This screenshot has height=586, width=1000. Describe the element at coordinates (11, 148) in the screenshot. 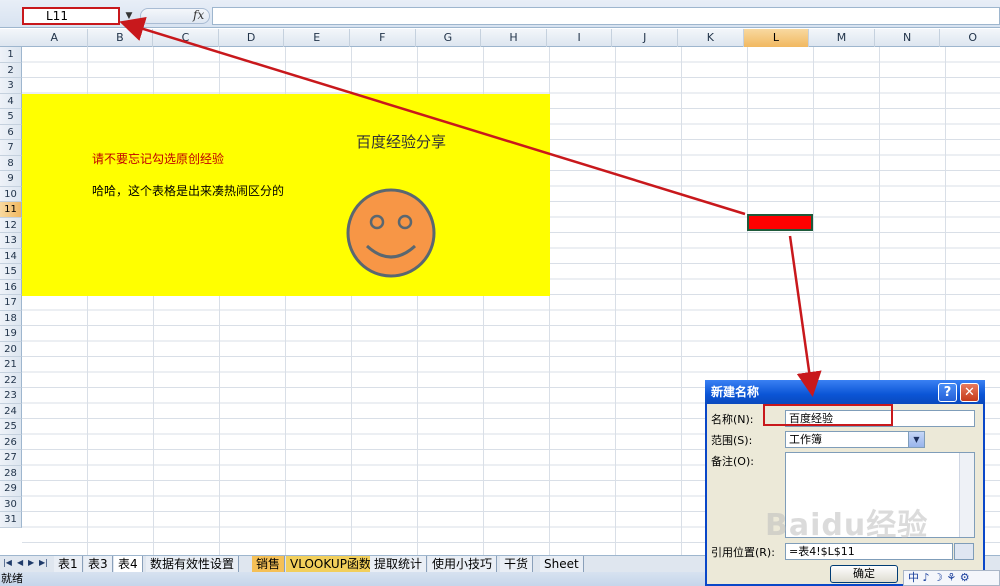

I see `row-header-7: 7` at that location.